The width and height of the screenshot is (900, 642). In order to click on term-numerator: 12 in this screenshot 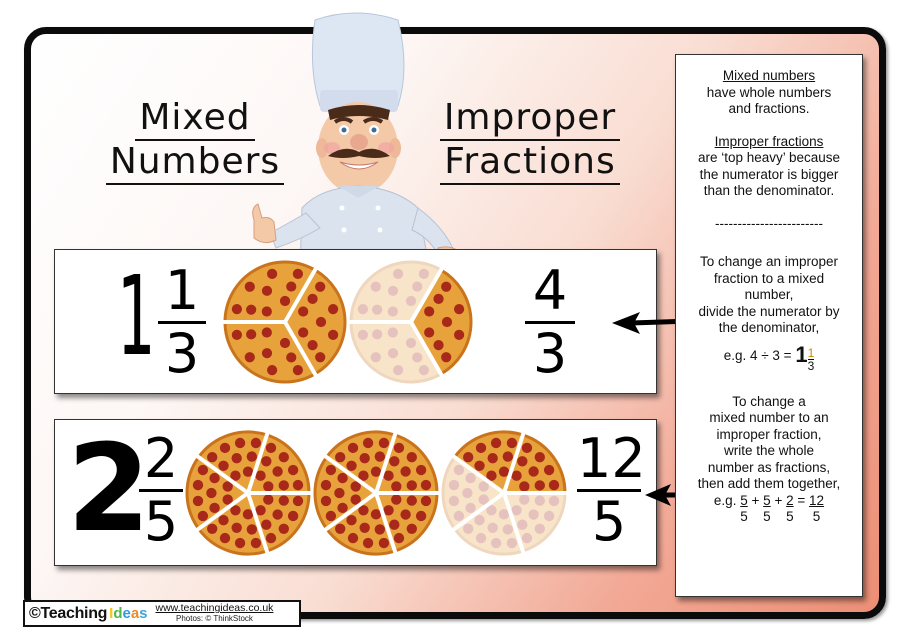, I will do `click(817, 500)`.